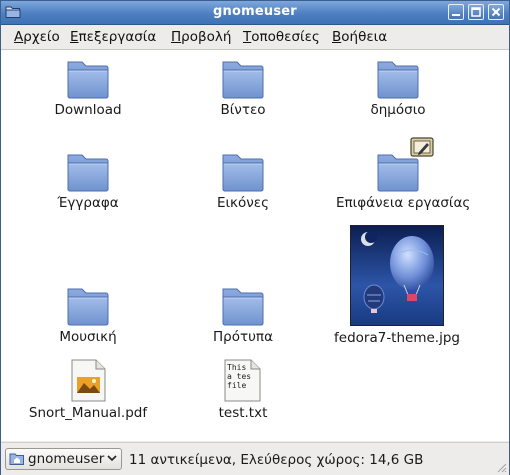  I want to click on minimize-icon, so click(456, 15).